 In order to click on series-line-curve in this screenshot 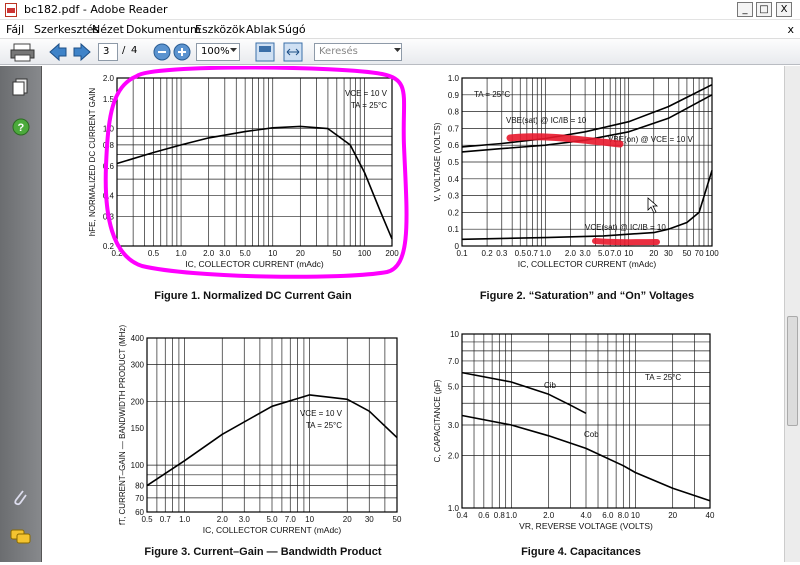, I will do `click(254, 182)`.